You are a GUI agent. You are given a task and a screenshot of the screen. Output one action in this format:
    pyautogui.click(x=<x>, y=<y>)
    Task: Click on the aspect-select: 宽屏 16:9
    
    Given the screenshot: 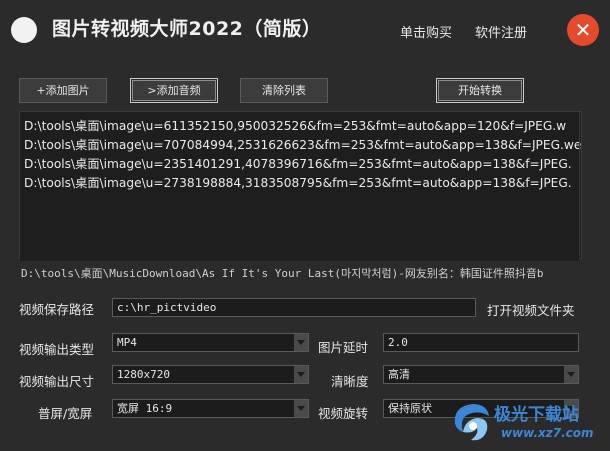 What is the action you would take?
    pyautogui.click(x=210, y=408)
    